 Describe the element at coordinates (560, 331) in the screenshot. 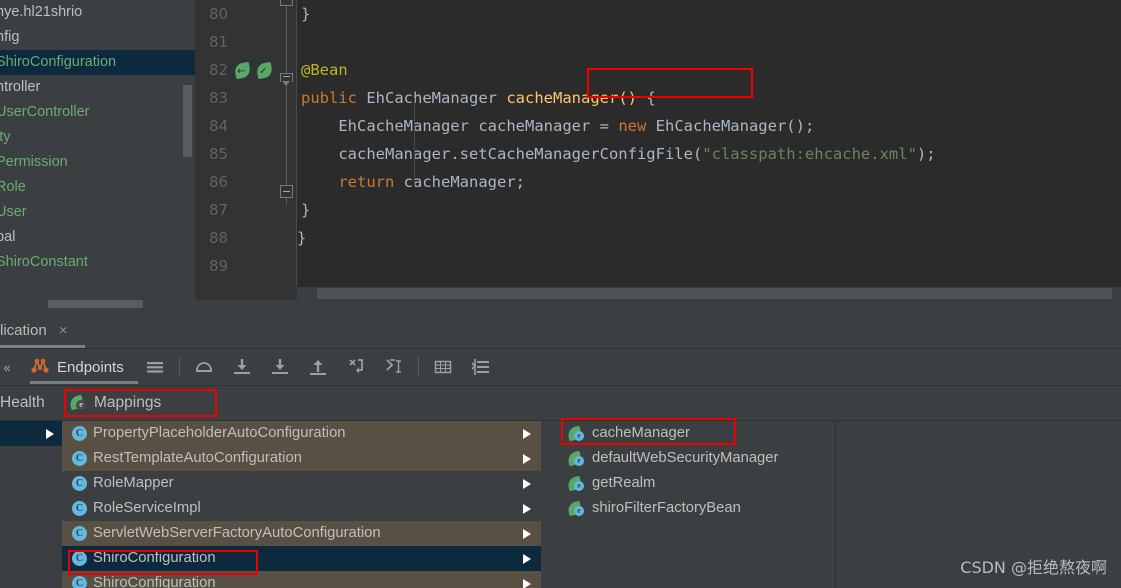

I see `tool-window-tabbar: lication ×` at that location.